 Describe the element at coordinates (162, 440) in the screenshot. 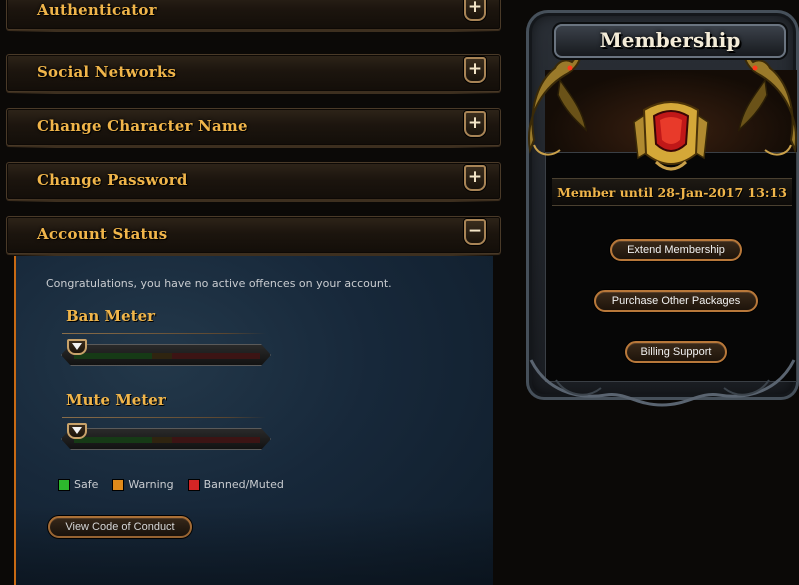

I see `mute-meter-warning-zone` at that location.